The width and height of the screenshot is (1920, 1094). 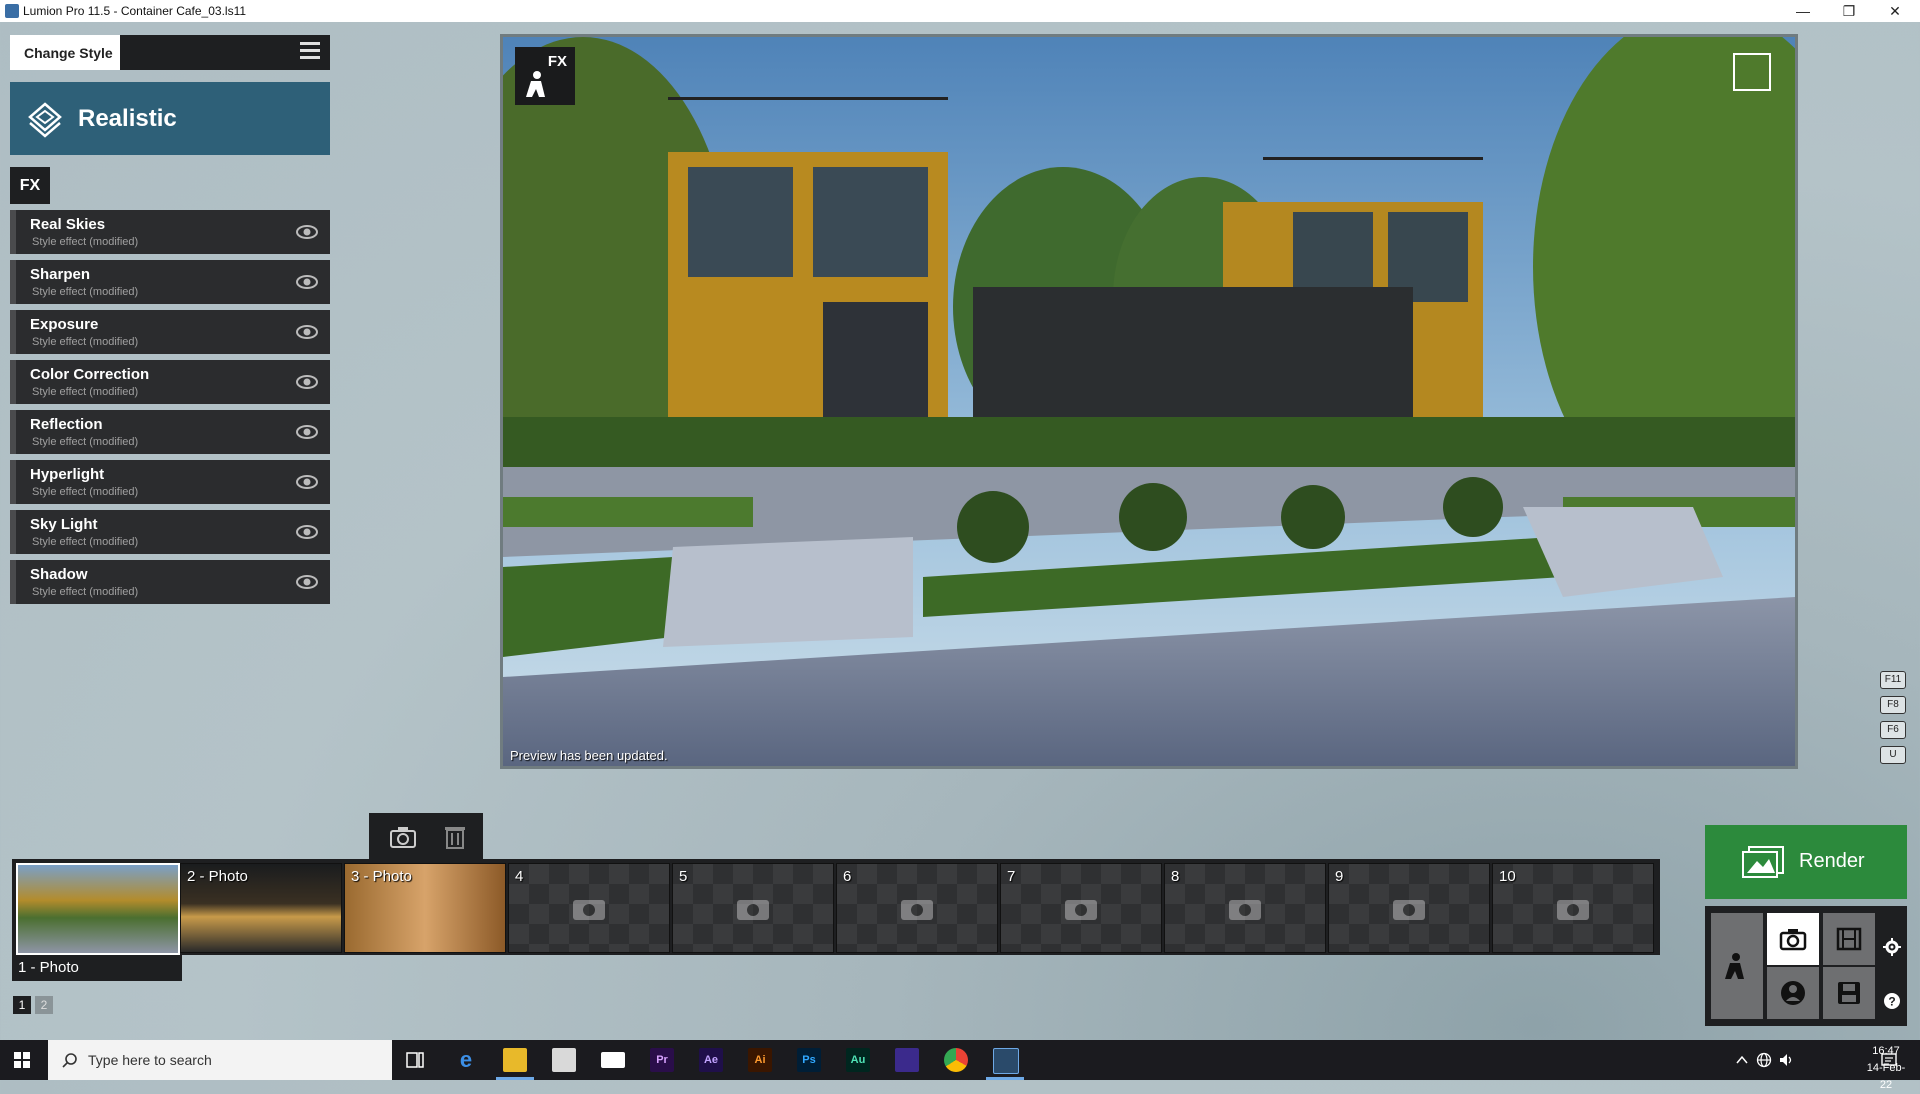 I want to click on effect-sky-light: Sky Light Style effect (modified), so click(x=170, y=532).